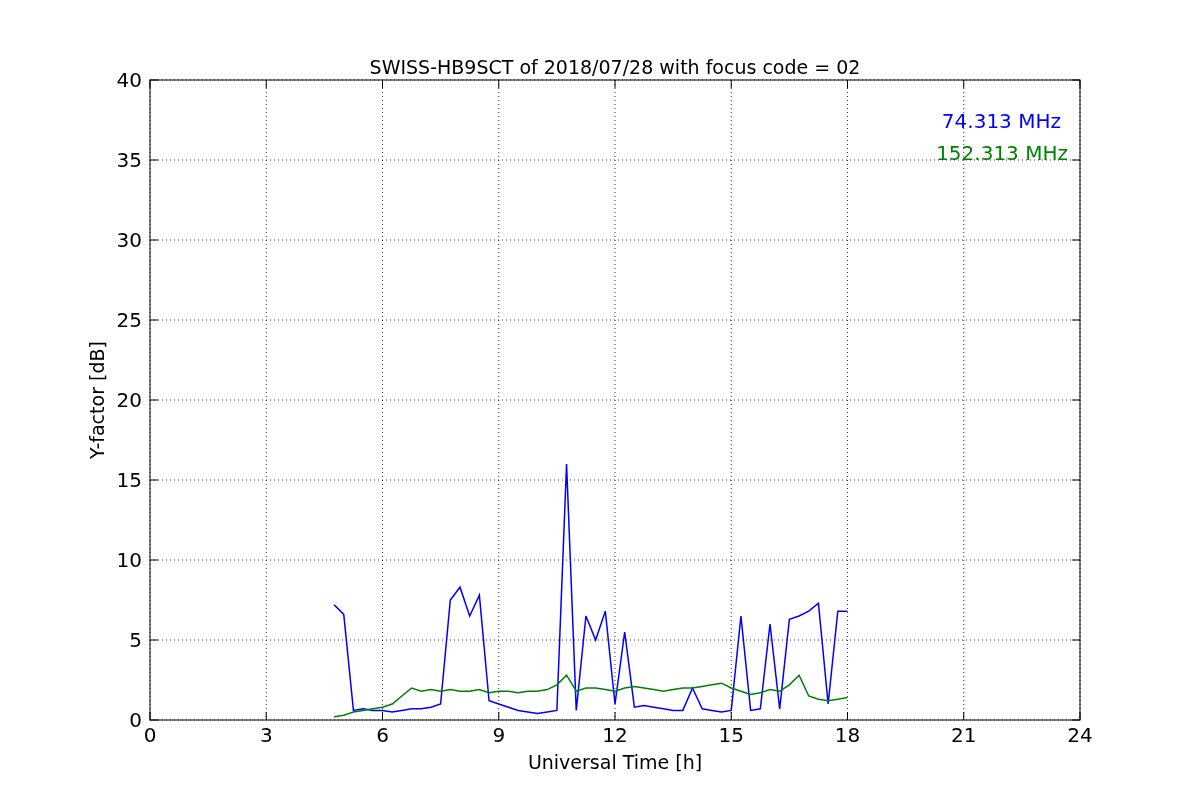  What do you see at coordinates (129, 240) in the screenshot?
I see `y-tick-label: 30` at bounding box center [129, 240].